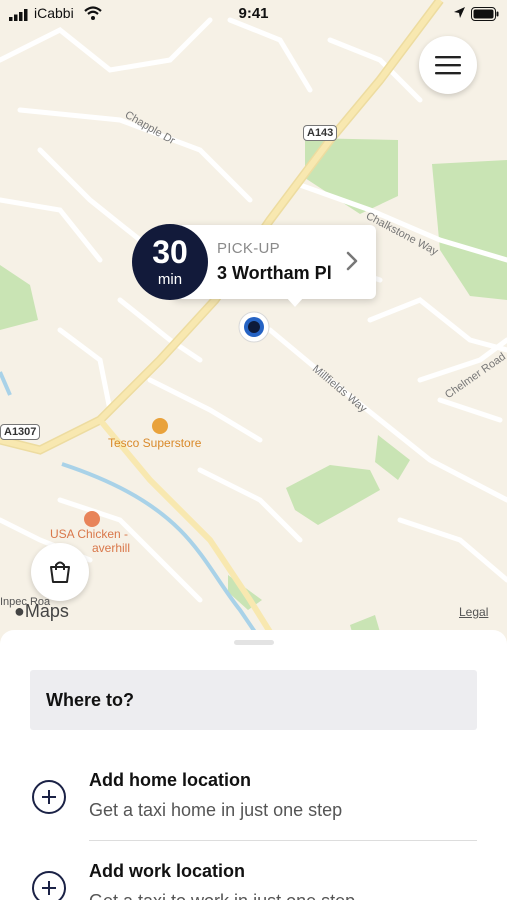 The image size is (507, 900). I want to click on battery-icon, so click(485, 14).